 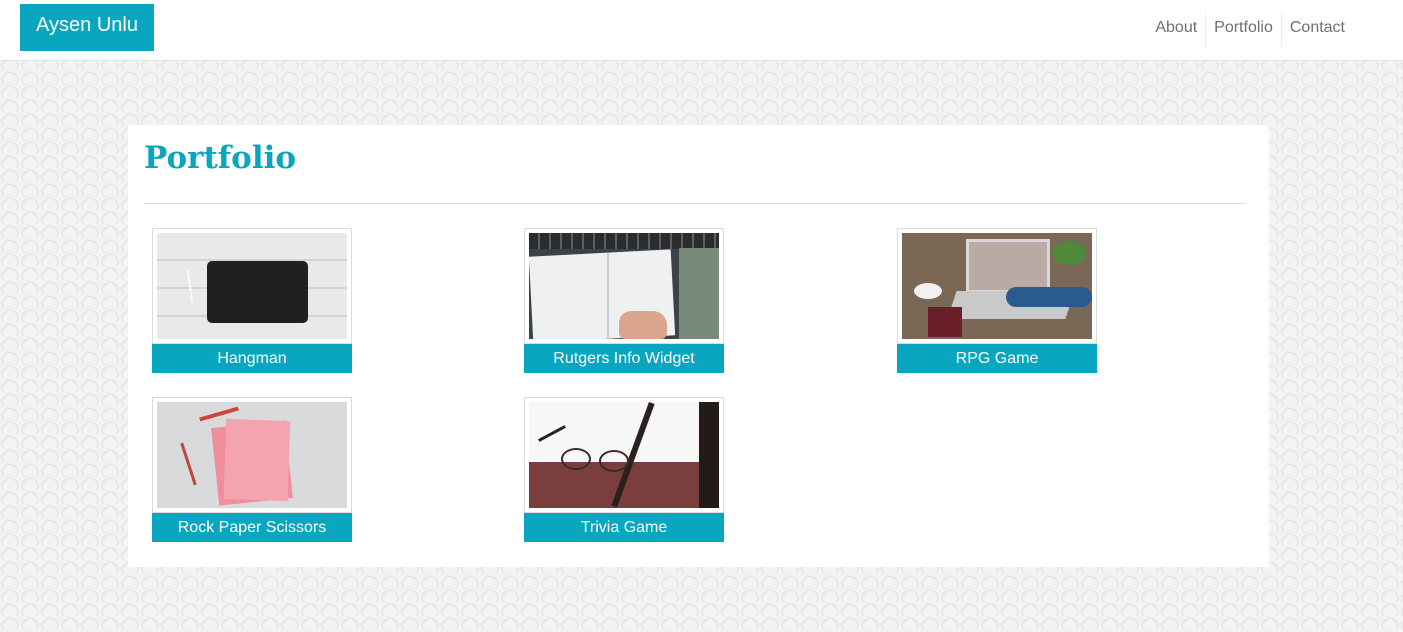 I want to click on laptop-image, so click(x=997, y=286).